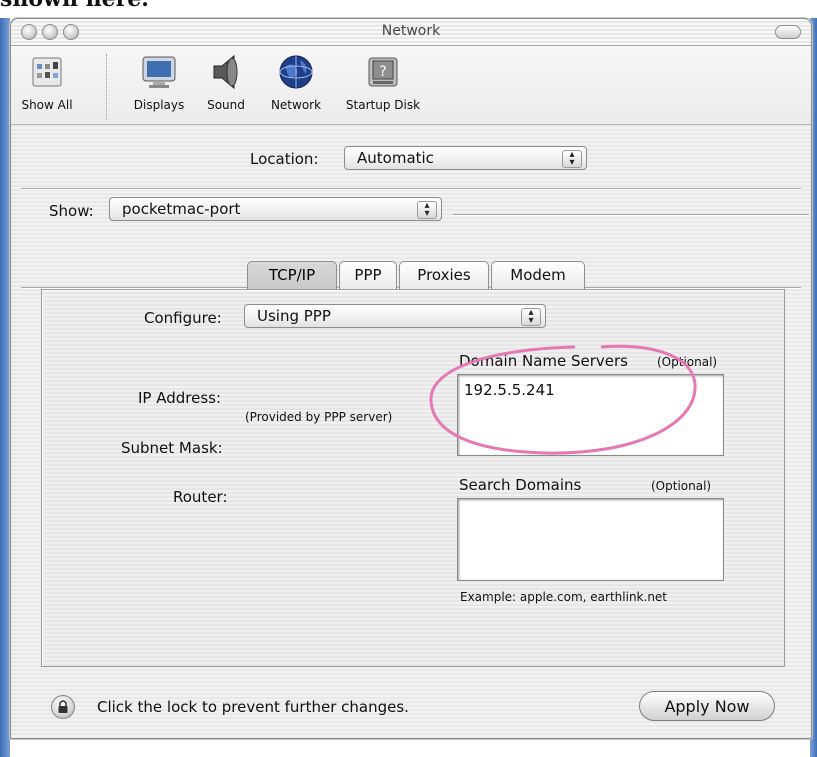  I want to click on search-domains-example: Example: apple.com, earthlink.net, so click(564, 597).